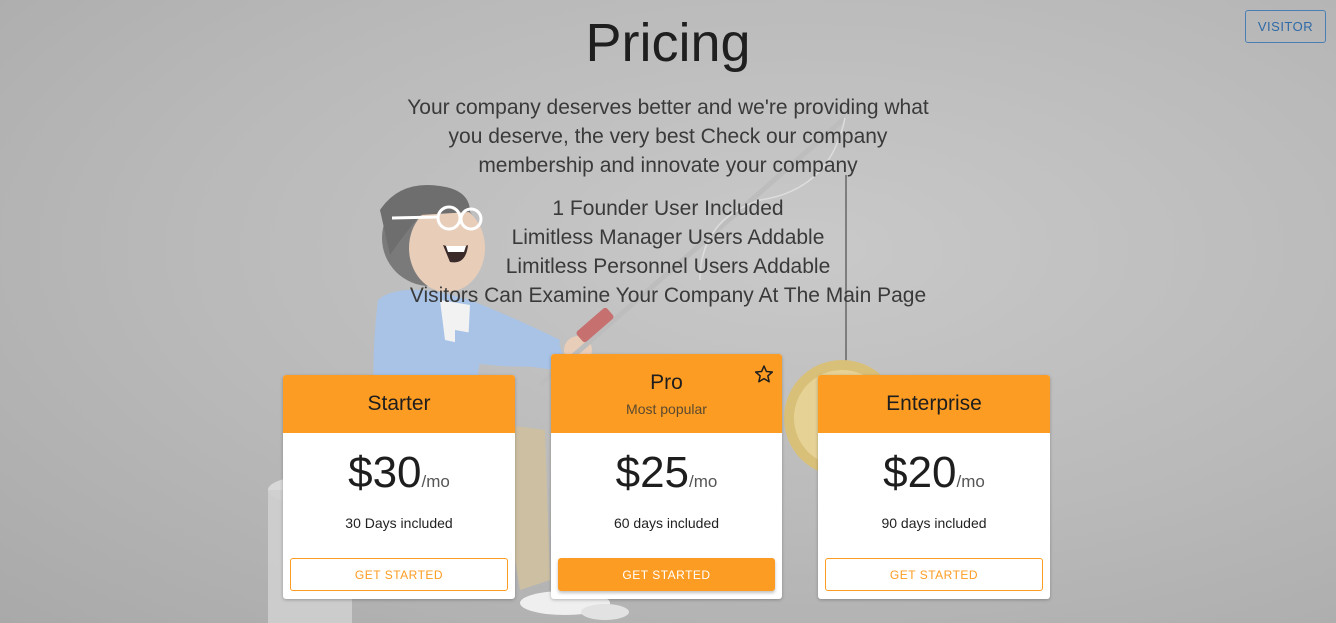 Image resolution: width=1336 pixels, height=623 pixels. What do you see at coordinates (385, 472) in the screenshot?
I see `plan-price: $30` at bounding box center [385, 472].